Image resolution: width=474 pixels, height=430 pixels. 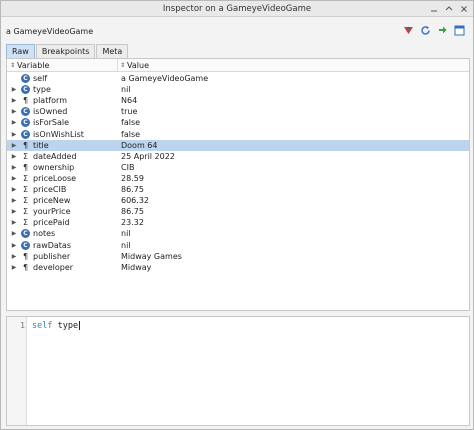 What do you see at coordinates (42, 326) in the screenshot?
I see `code-keyword: self` at bounding box center [42, 326].